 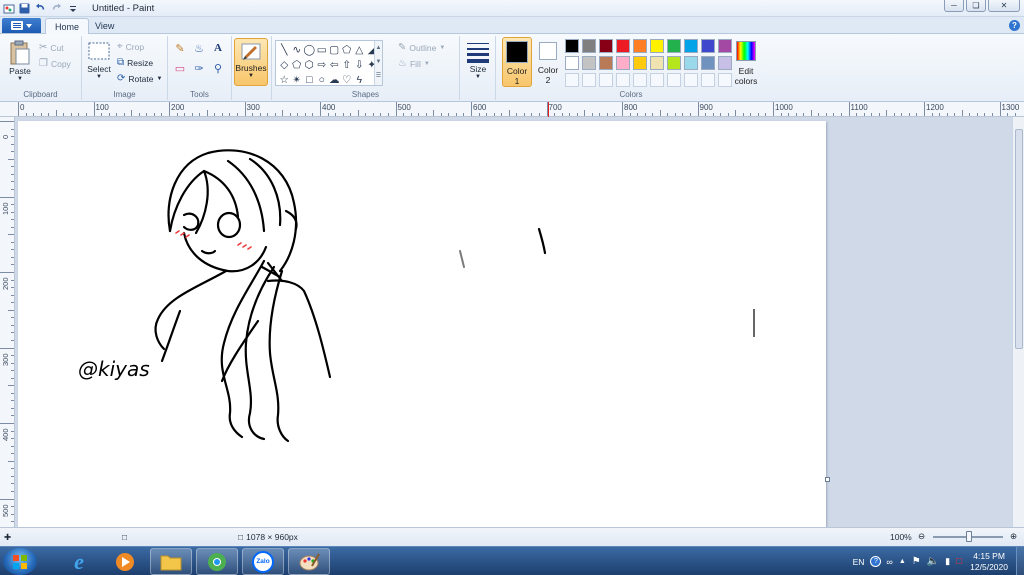 I want to click on left-arrow-shape-icon: ⇦, so click(x=334, y=65).